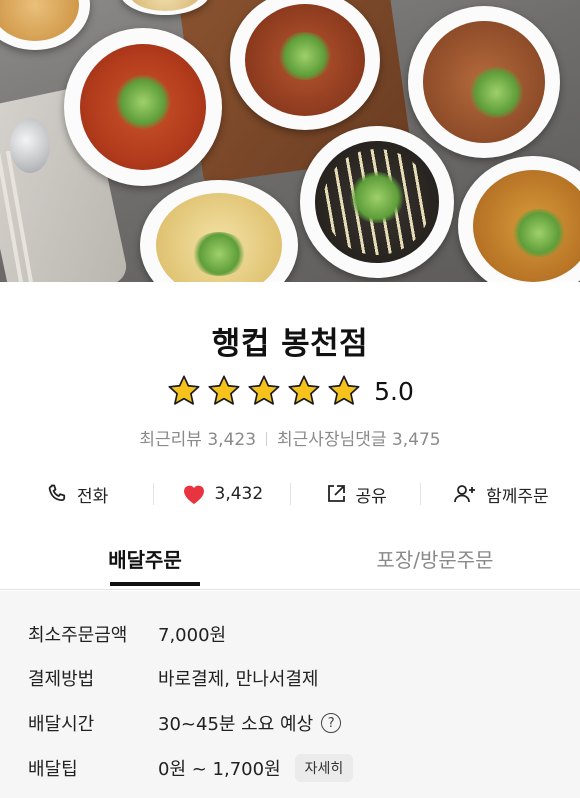  Describe the element at coordinates (238, 679) in the screenshot. I see `payment-value: 바로결제, 만나서결제` at that location.